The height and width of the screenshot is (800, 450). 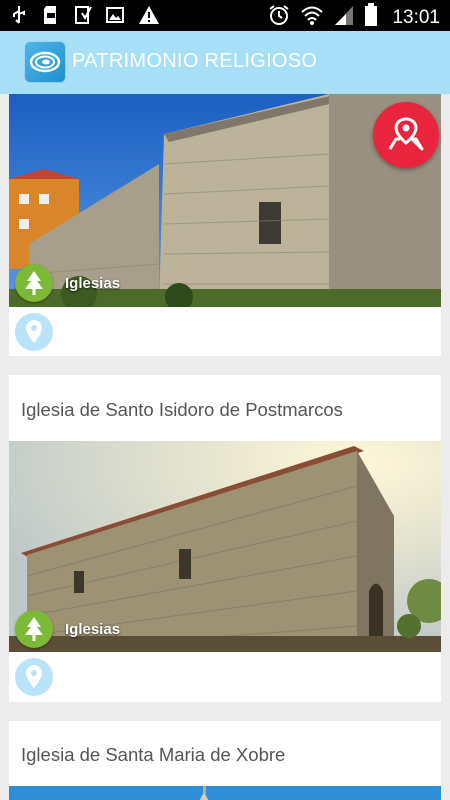 I want to click on church-card: Iglesia de Santa Maria de Xobre, so click(x=225, y=760).